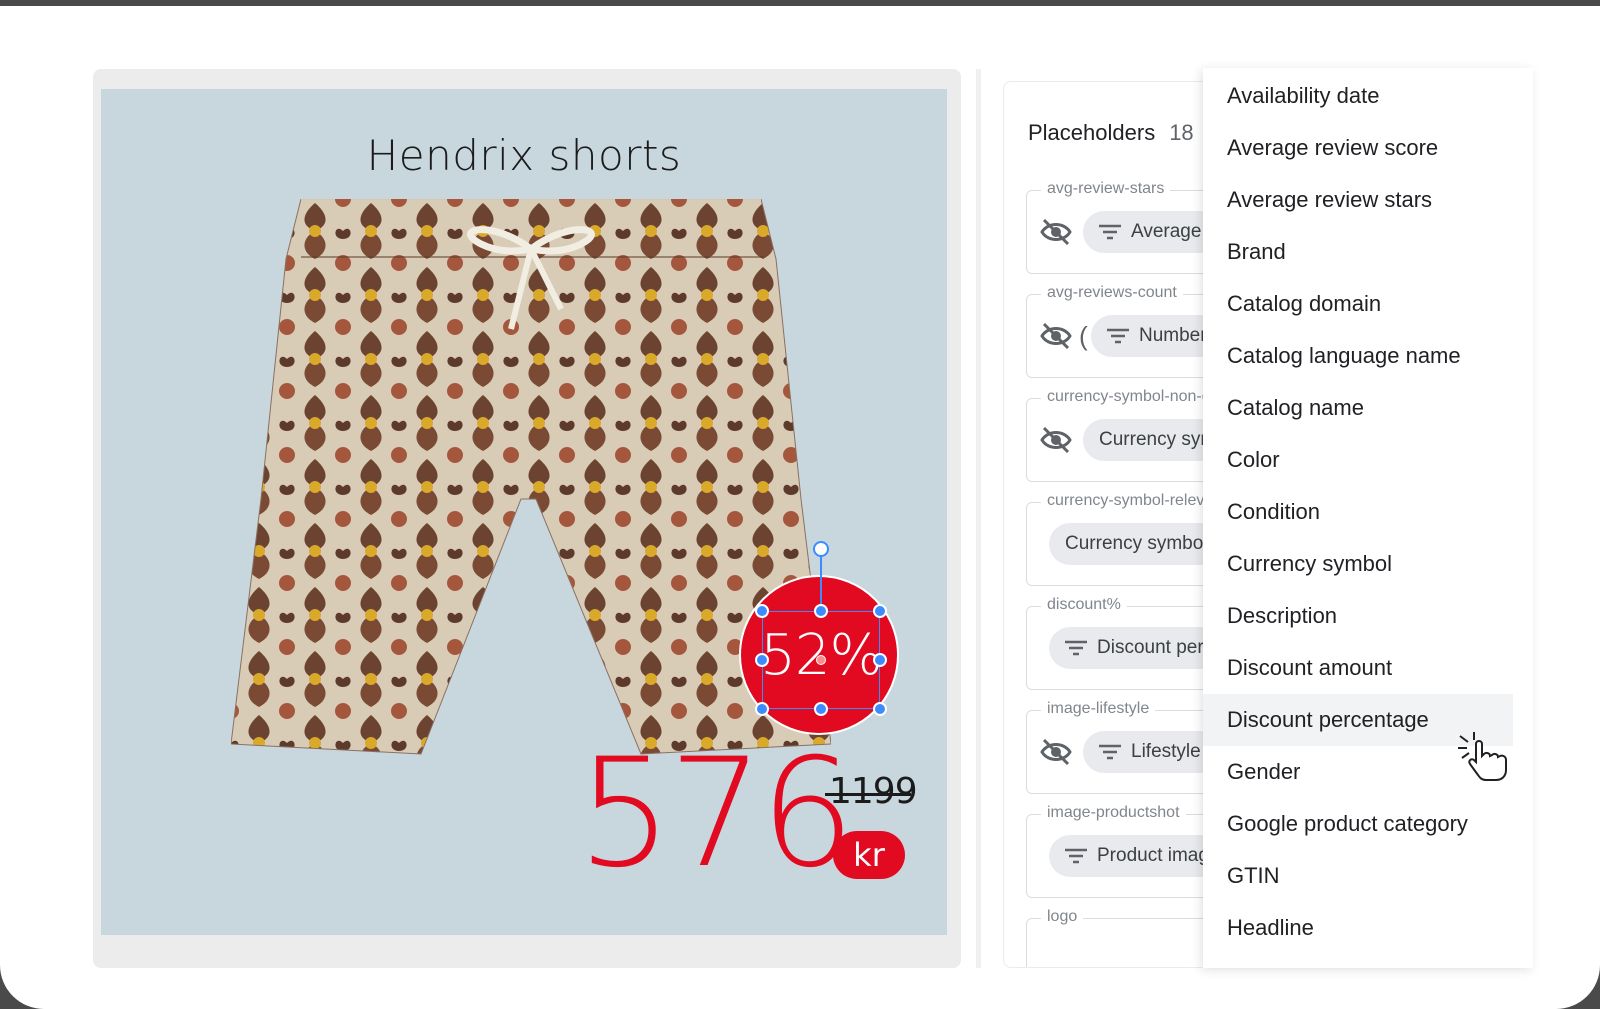 Image resolution: width=1600 pixels, height=1009 pixels. I want to click on placeholders-count: 18, so click(1181, 132).